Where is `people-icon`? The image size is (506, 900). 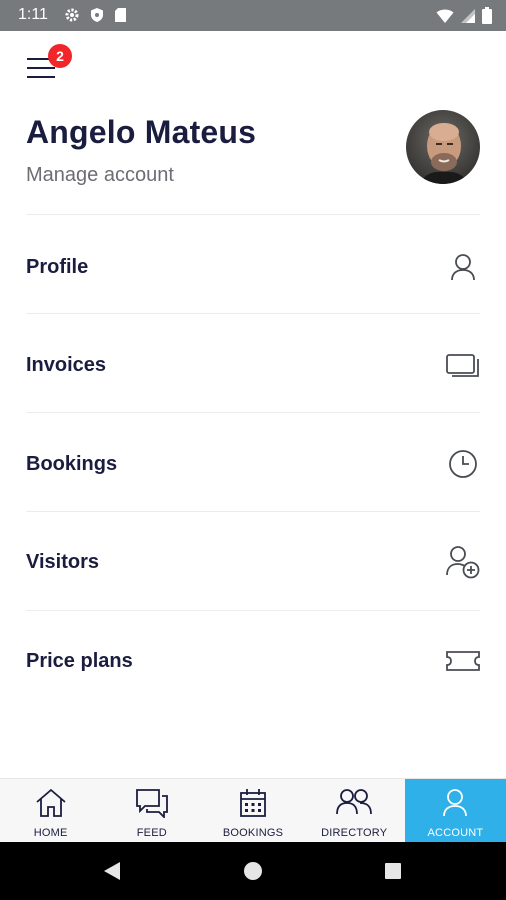 people-icon is located at coordinates (354, 805).